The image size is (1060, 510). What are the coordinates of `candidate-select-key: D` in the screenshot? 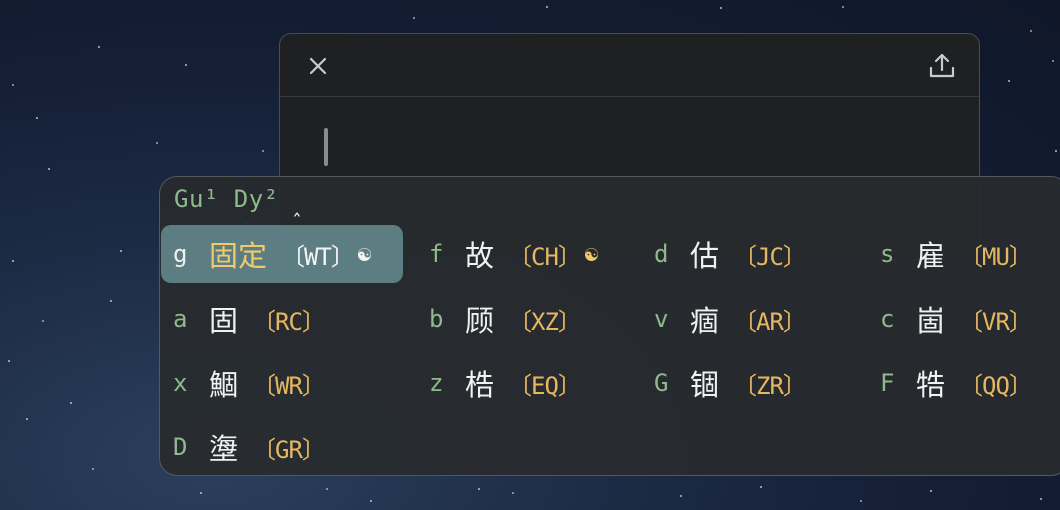 It's located at (180, 447).